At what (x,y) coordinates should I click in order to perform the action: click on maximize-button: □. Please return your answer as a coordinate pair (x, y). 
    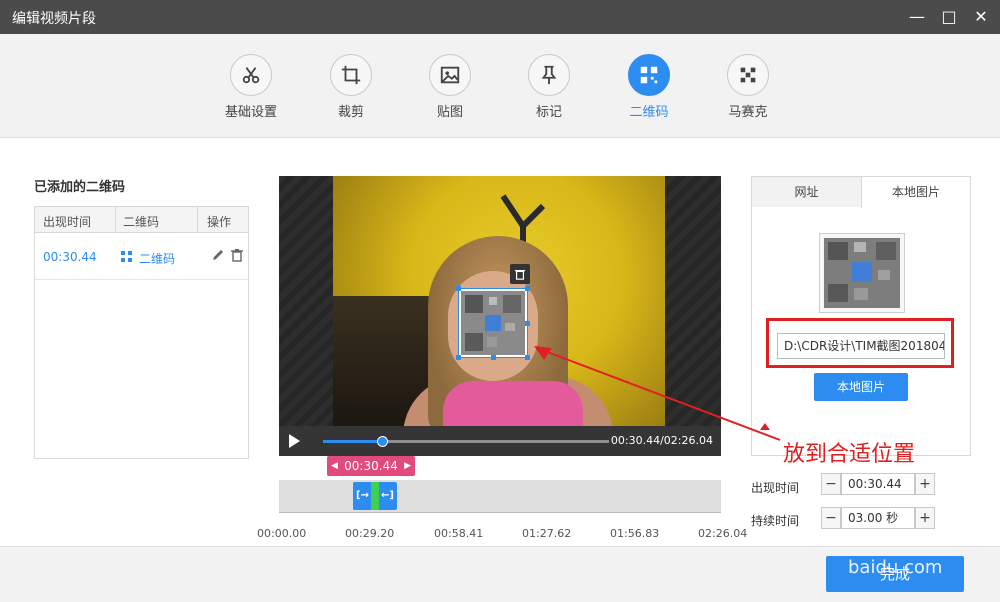
    Looking at the image, I should click on (949, 17).